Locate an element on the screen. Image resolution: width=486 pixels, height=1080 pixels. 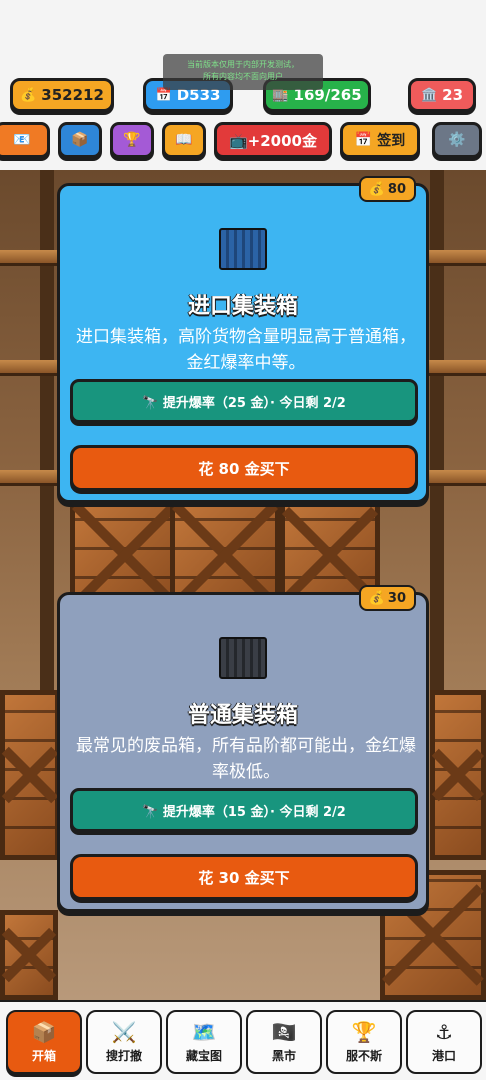
card-description: 进口集装箱，高阶货物含量明显高于普通箱，金红爆率中等。 is located at coordinates (246, 350).